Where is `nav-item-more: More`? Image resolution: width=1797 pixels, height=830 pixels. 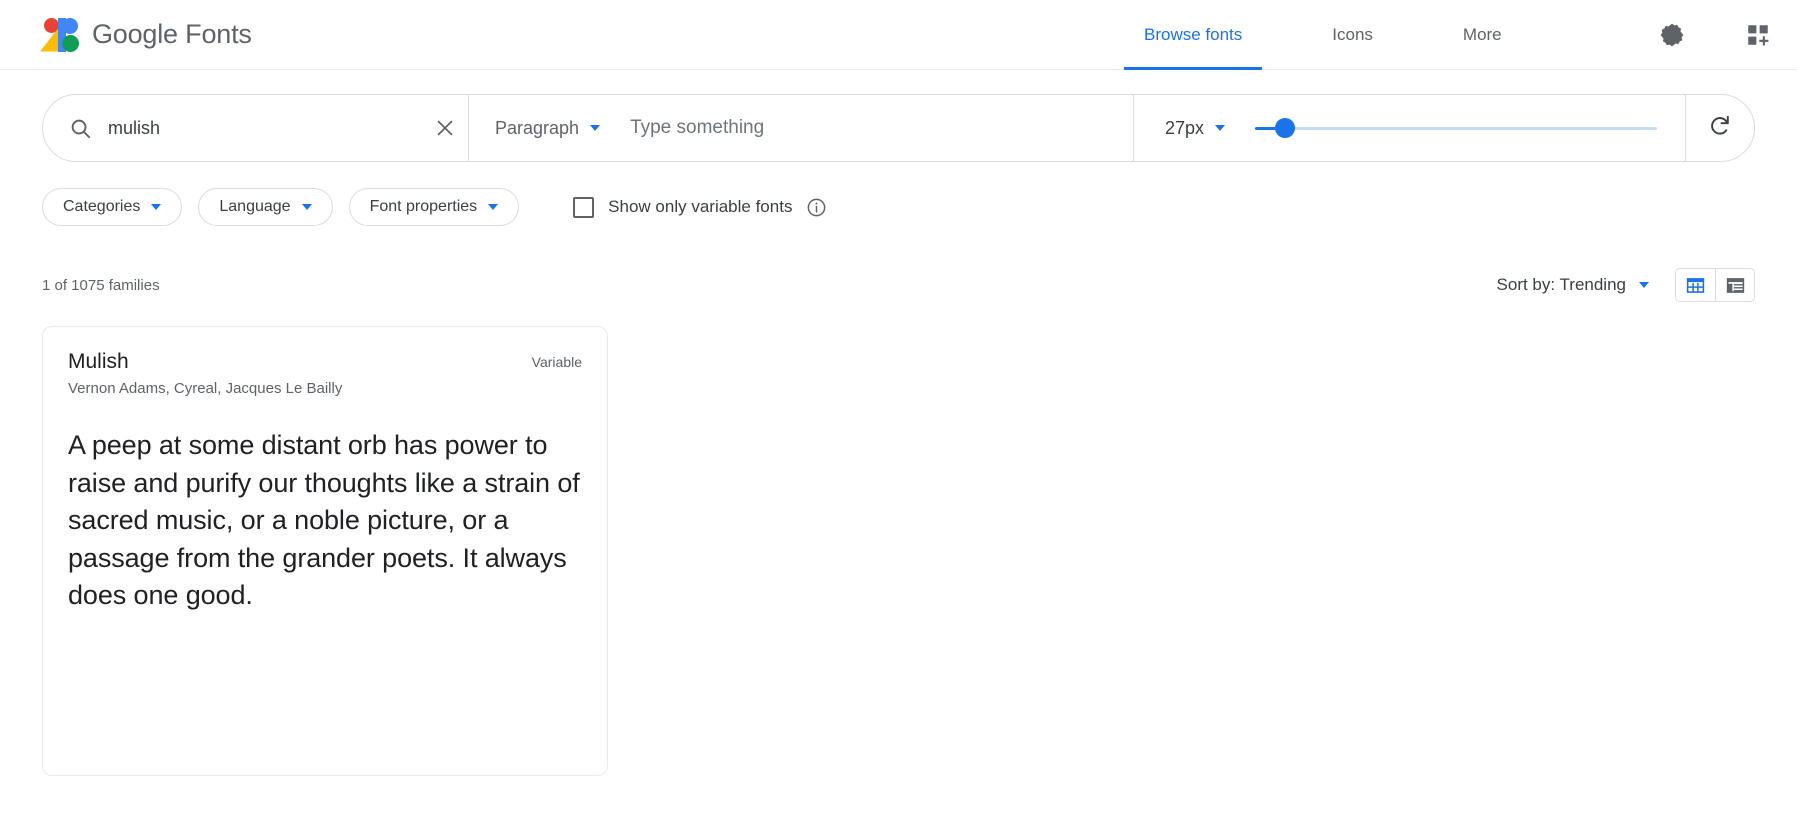 nav-item-more: More is located at coordinates (1482, 35).